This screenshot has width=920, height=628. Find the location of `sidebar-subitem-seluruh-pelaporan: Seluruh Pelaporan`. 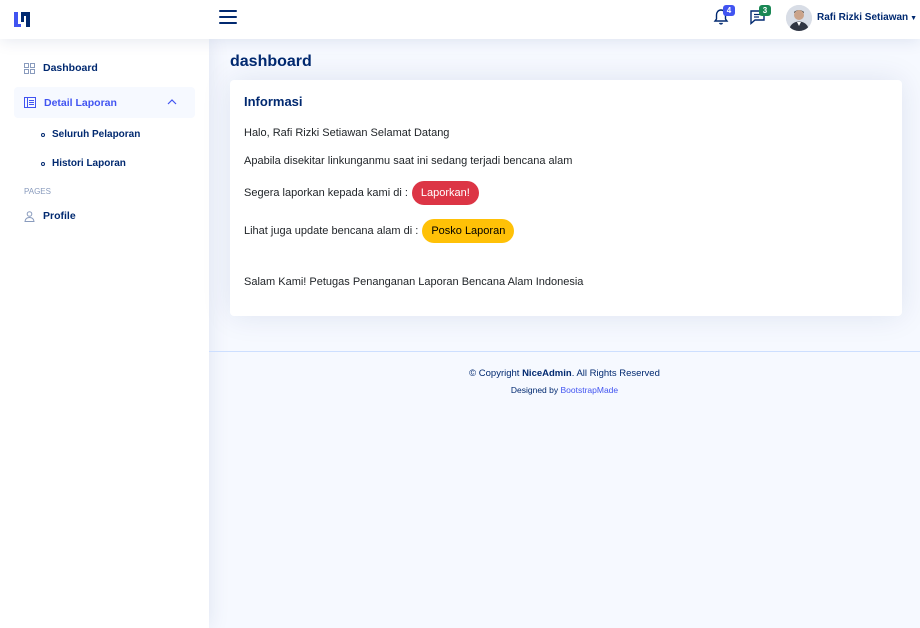

sidebar-subitem-seluruh-pelaporan: Seluruh Pelaporan is located at coordinates (90, 134).